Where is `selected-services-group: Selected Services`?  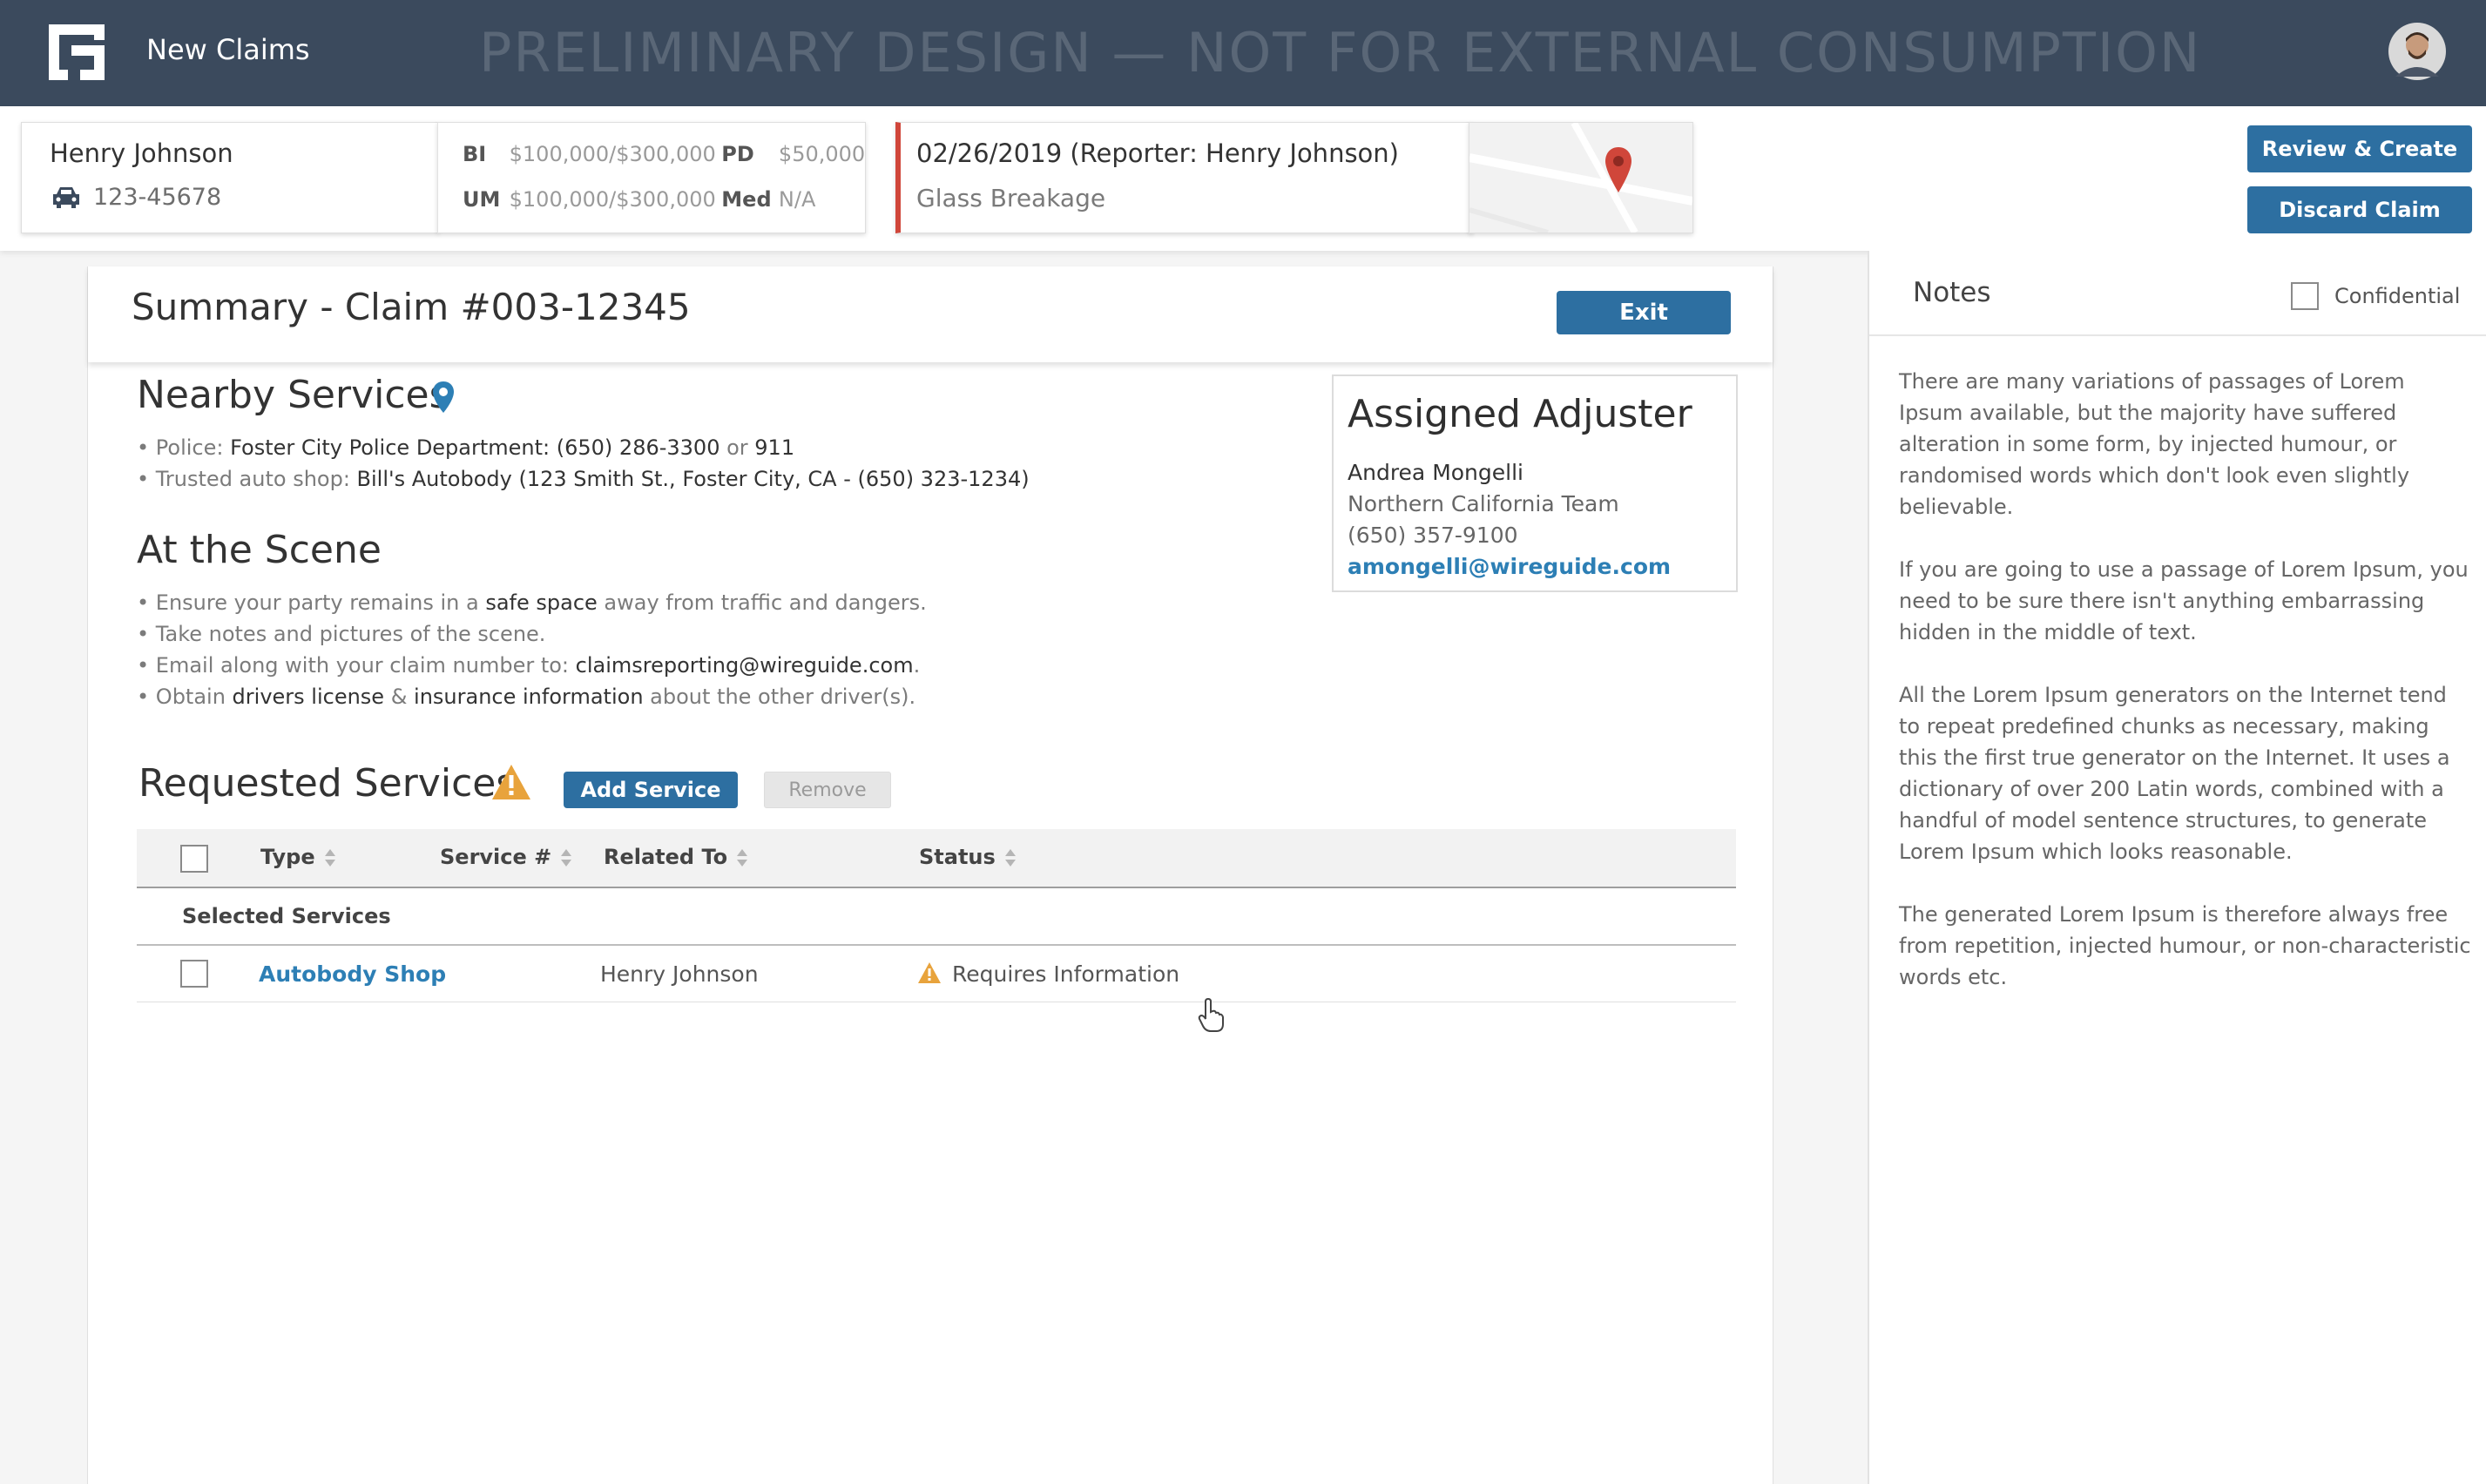 selected-services-group: Selected Services is located at coordinates (936, 917).